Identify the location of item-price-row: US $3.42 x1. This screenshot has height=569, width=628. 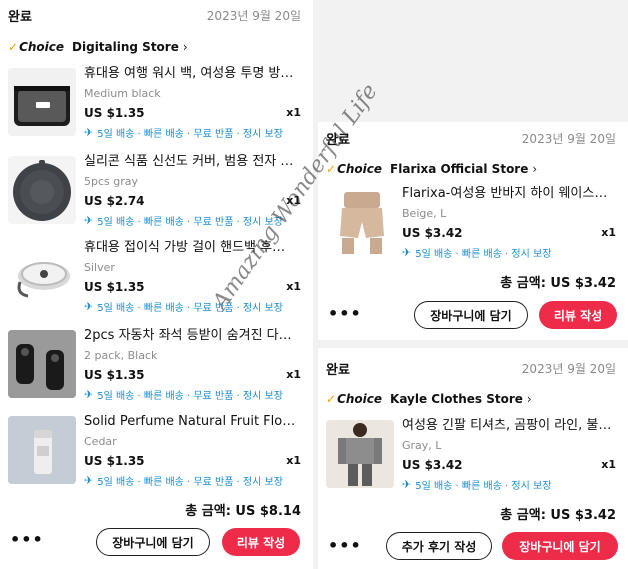
(509, 233).